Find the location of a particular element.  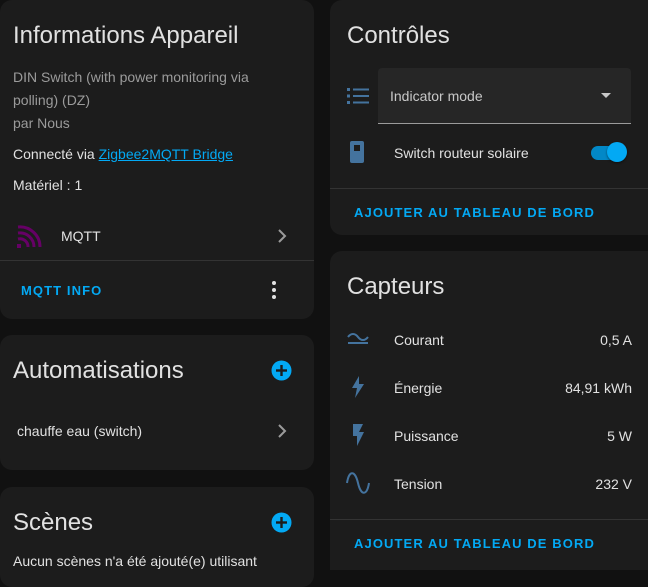

lightning-bolt-icon is located at coordinates (358, 387).